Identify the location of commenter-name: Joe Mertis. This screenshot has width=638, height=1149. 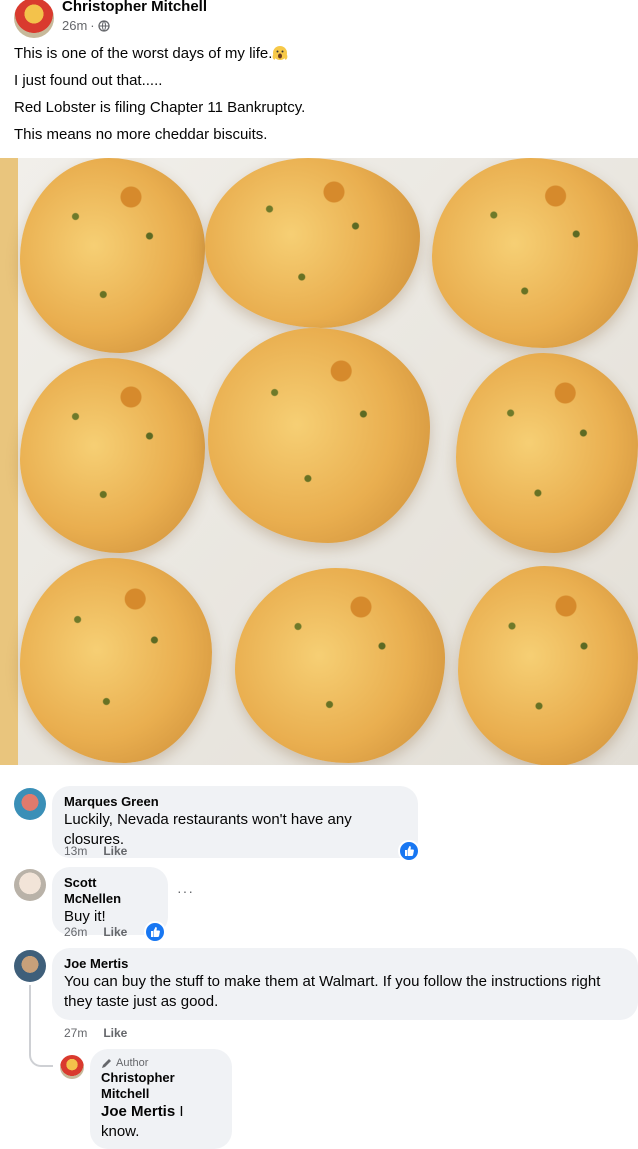
(345, 964).